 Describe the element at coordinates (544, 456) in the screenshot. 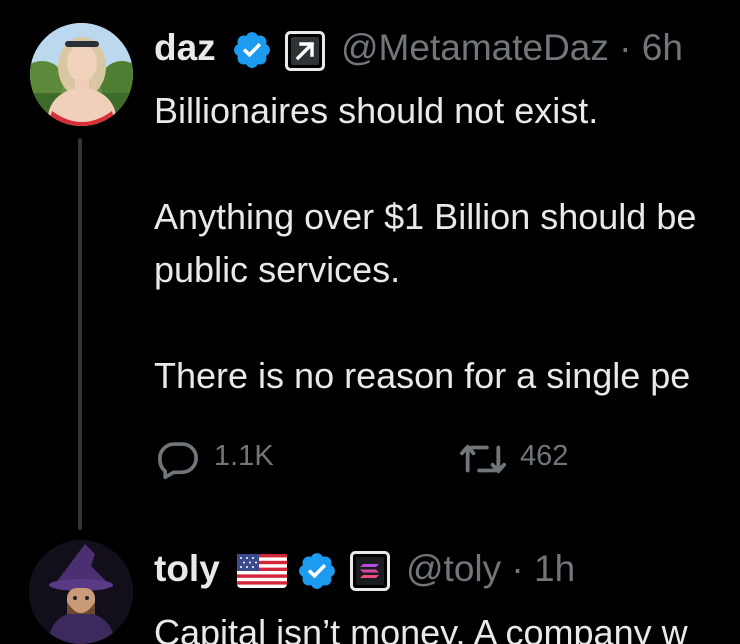

I see `repost-count: 462` at that location.